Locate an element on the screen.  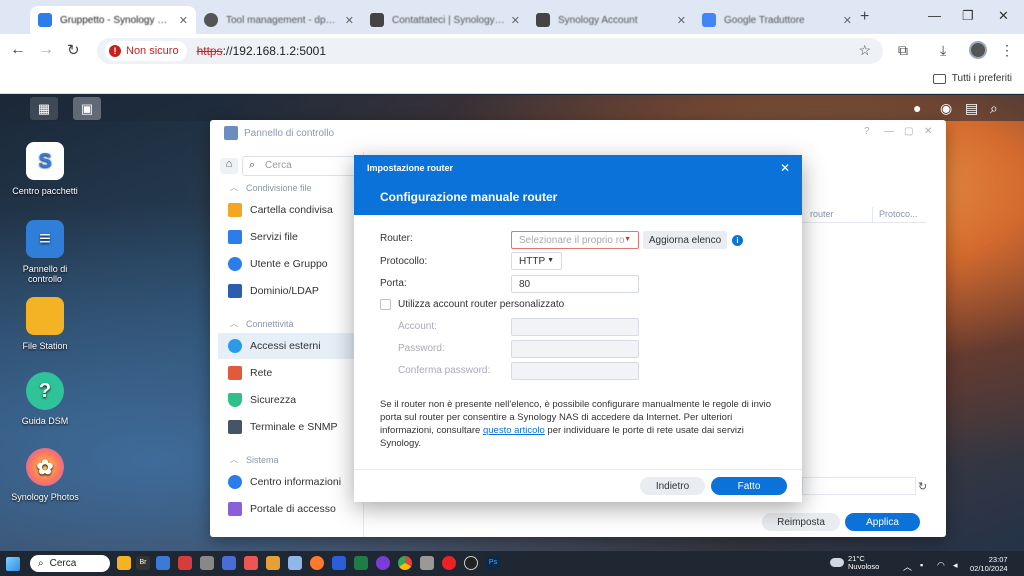
chrome-icon is located at coordinates (405, 563).